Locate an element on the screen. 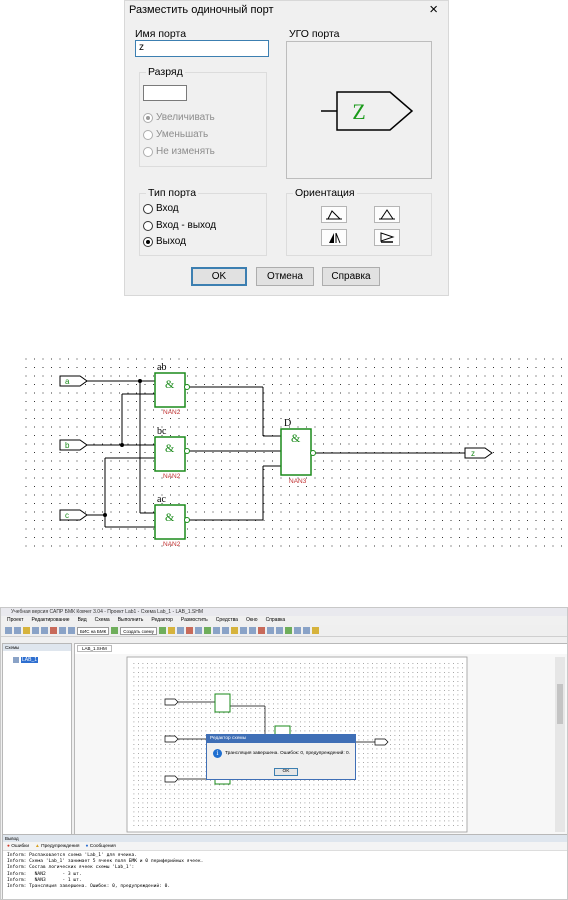 Image resolution: width=568 pixels, height=900 pixels. create-scheme-button: Создать схему is located at coordinates (138, 630).